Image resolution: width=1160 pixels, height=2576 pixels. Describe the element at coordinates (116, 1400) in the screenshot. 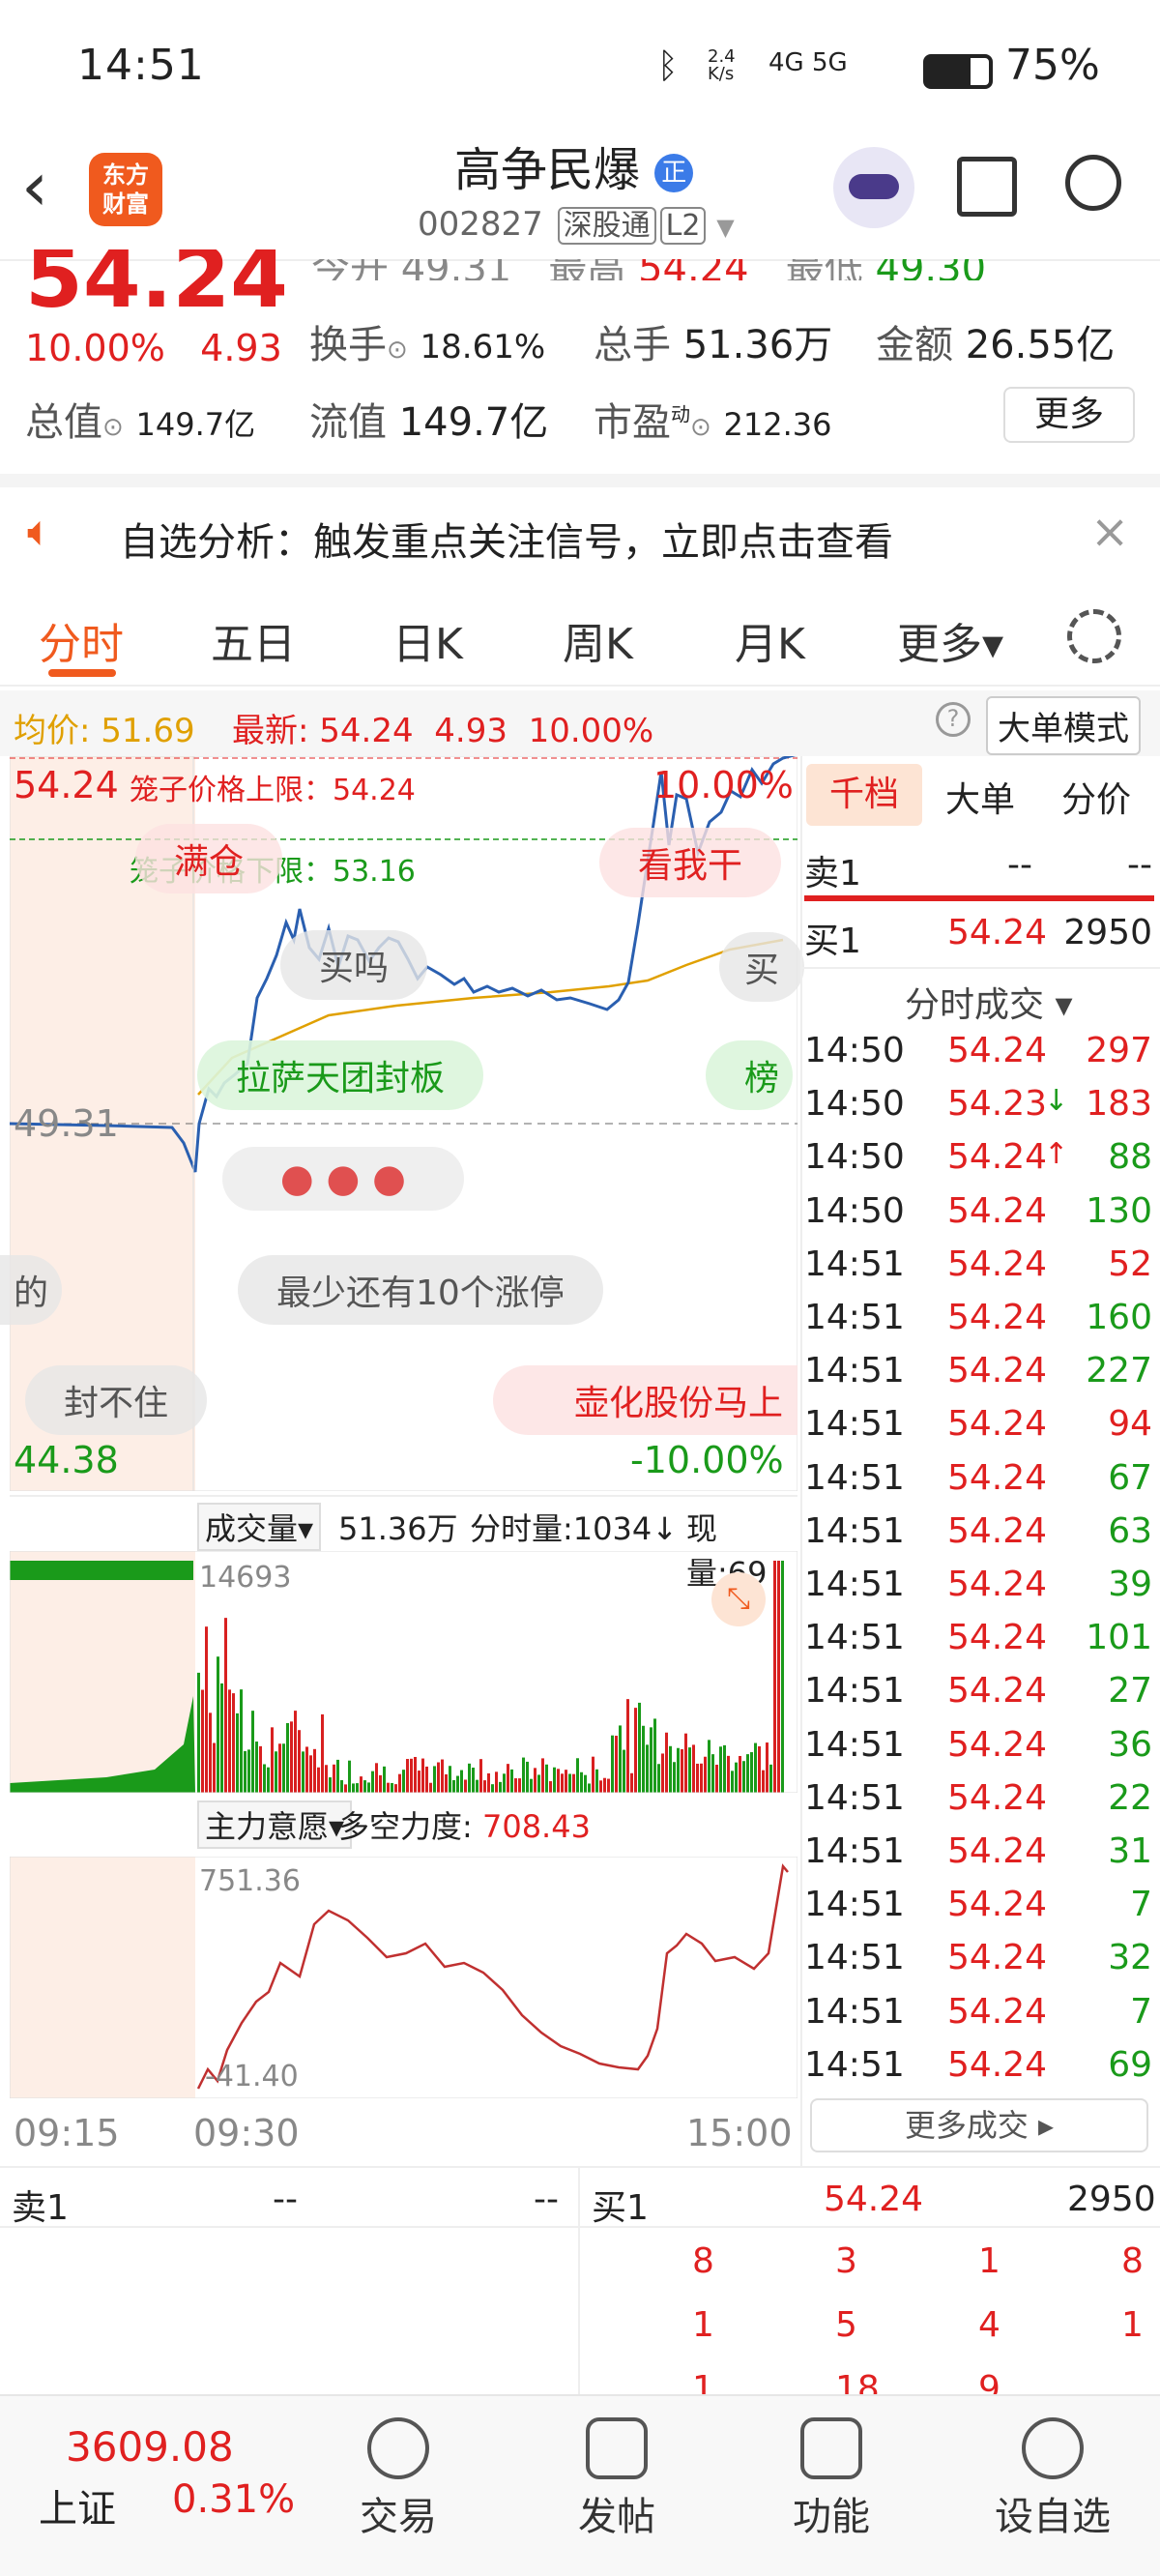

I see `danmaku-bubble: 封不住` at that location.